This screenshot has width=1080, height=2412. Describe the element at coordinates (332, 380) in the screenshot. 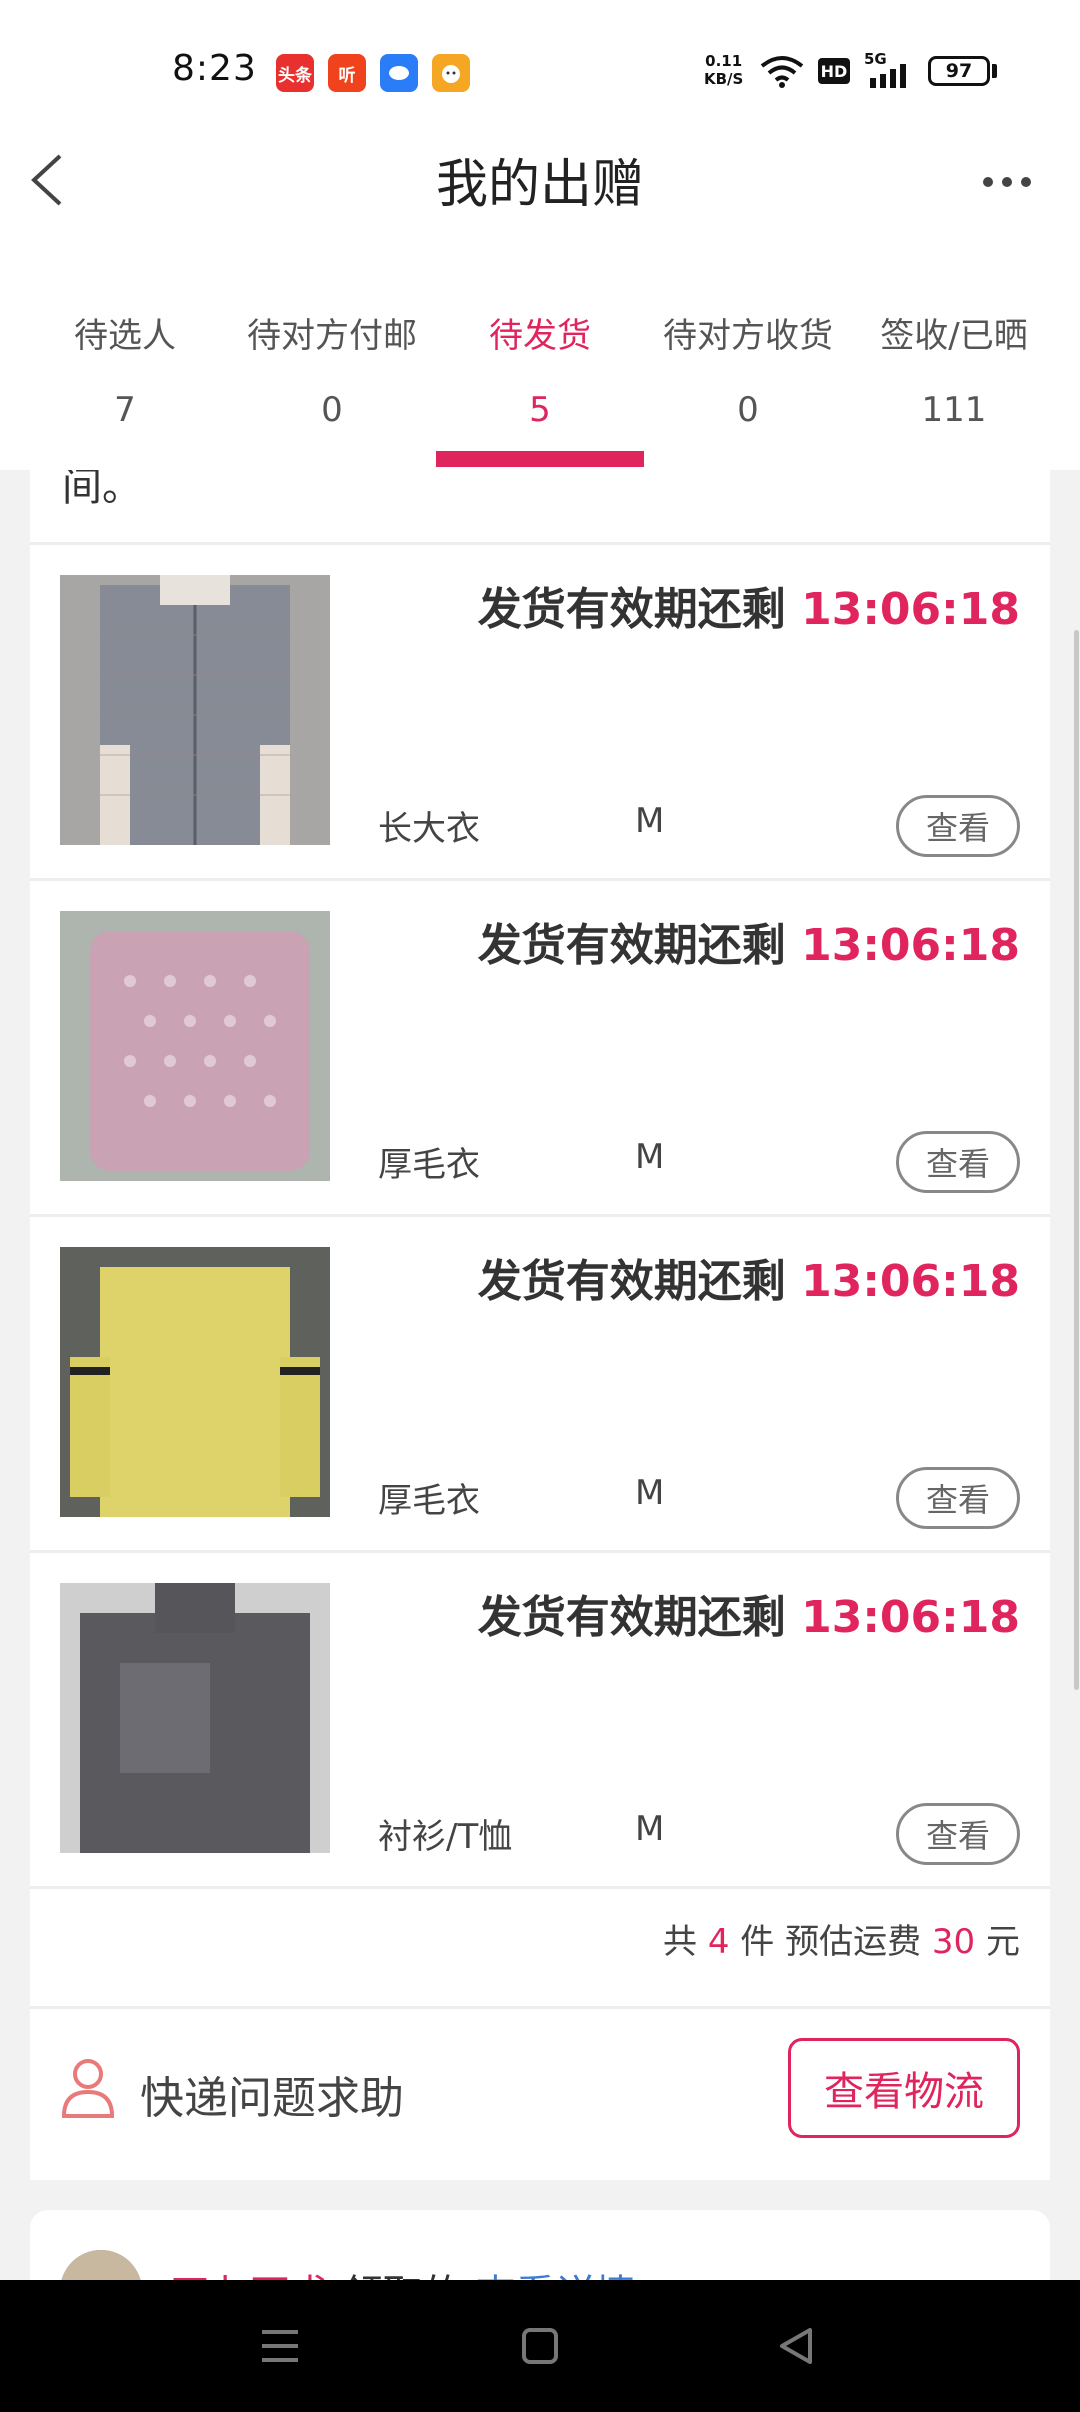

I see `tab-pending-postage: 待对方付邮 0` at that location.